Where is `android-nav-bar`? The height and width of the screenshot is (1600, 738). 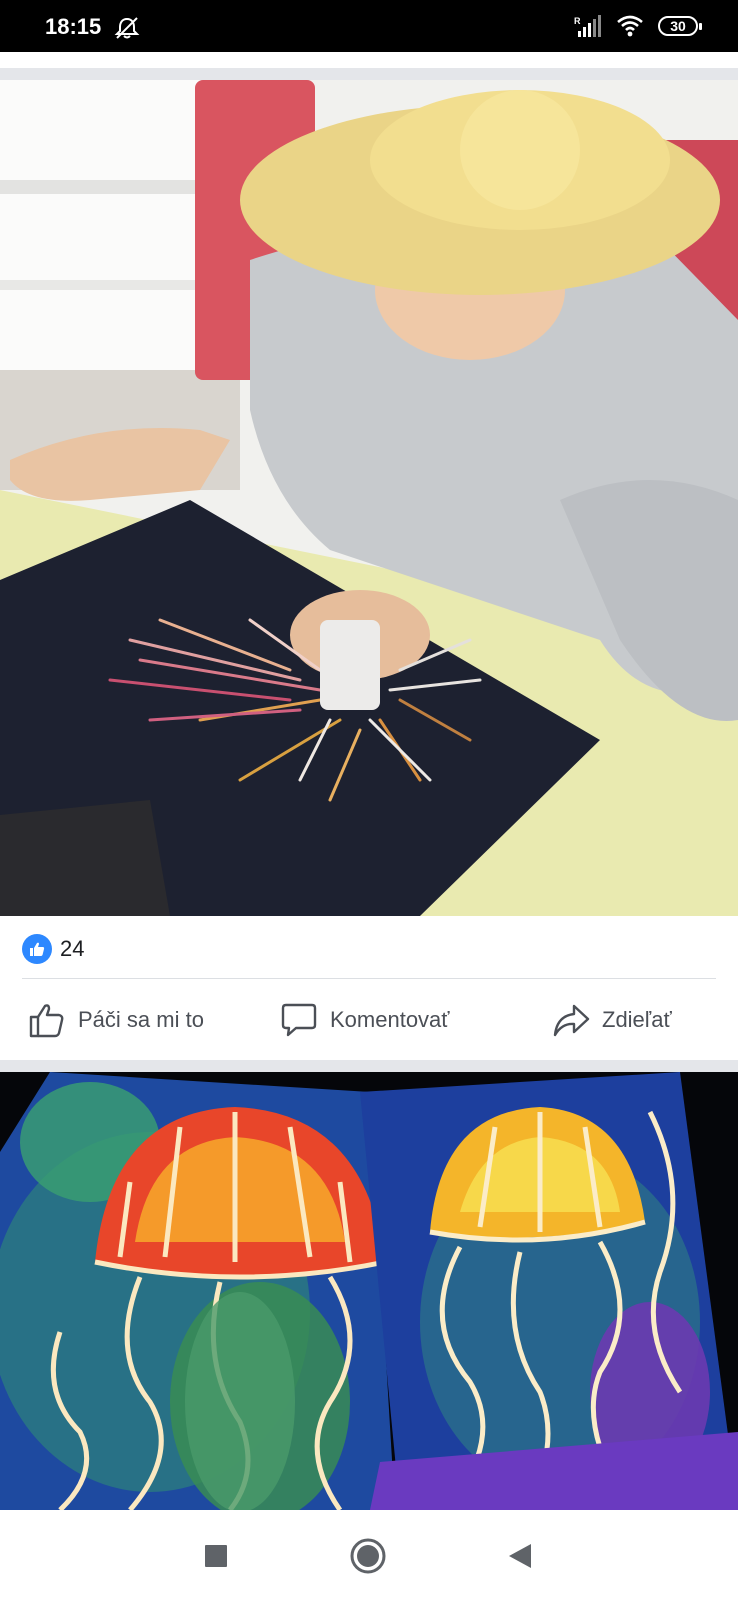 android-nav-bar is located at coordinates (369, 1555).